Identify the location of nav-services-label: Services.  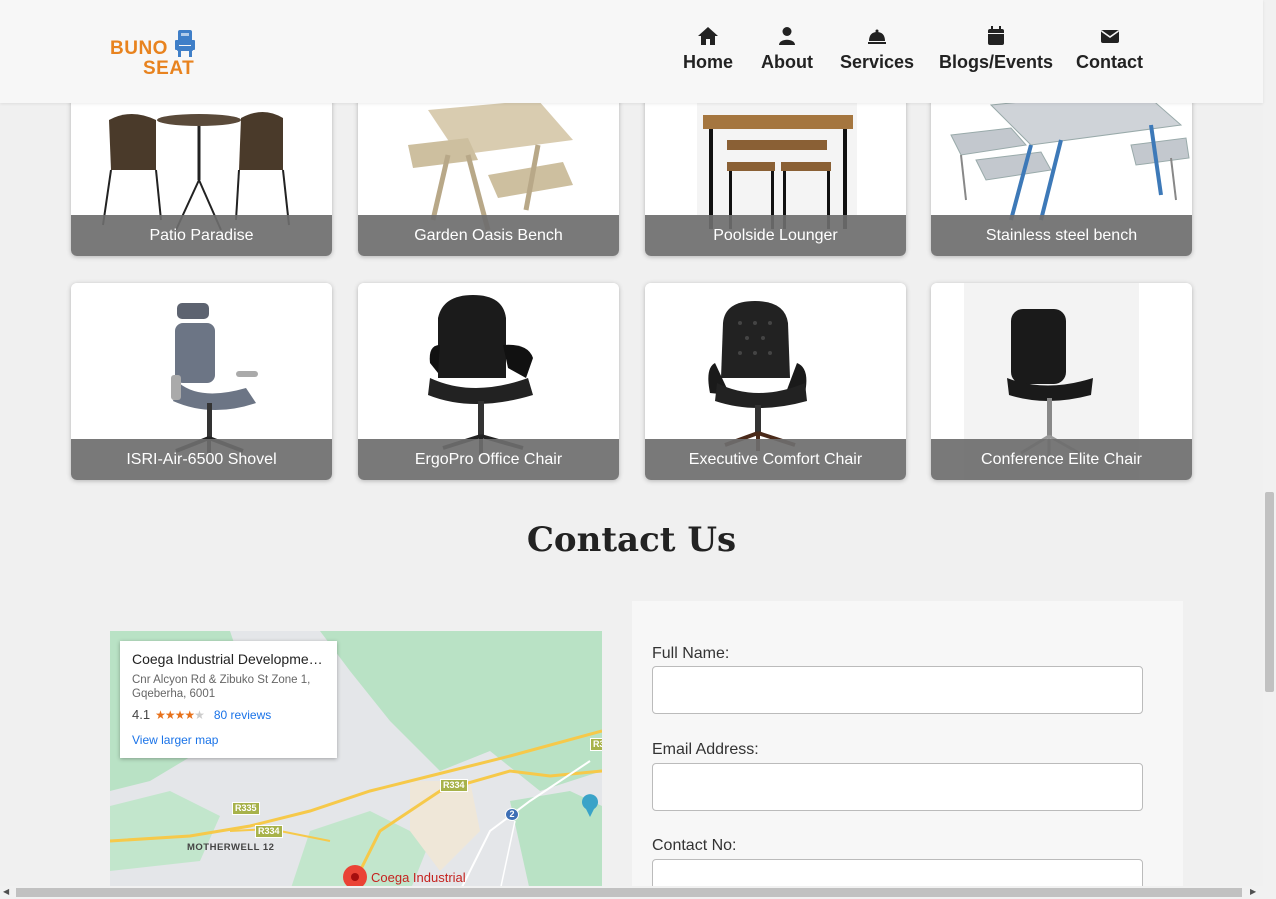
(877, 62).